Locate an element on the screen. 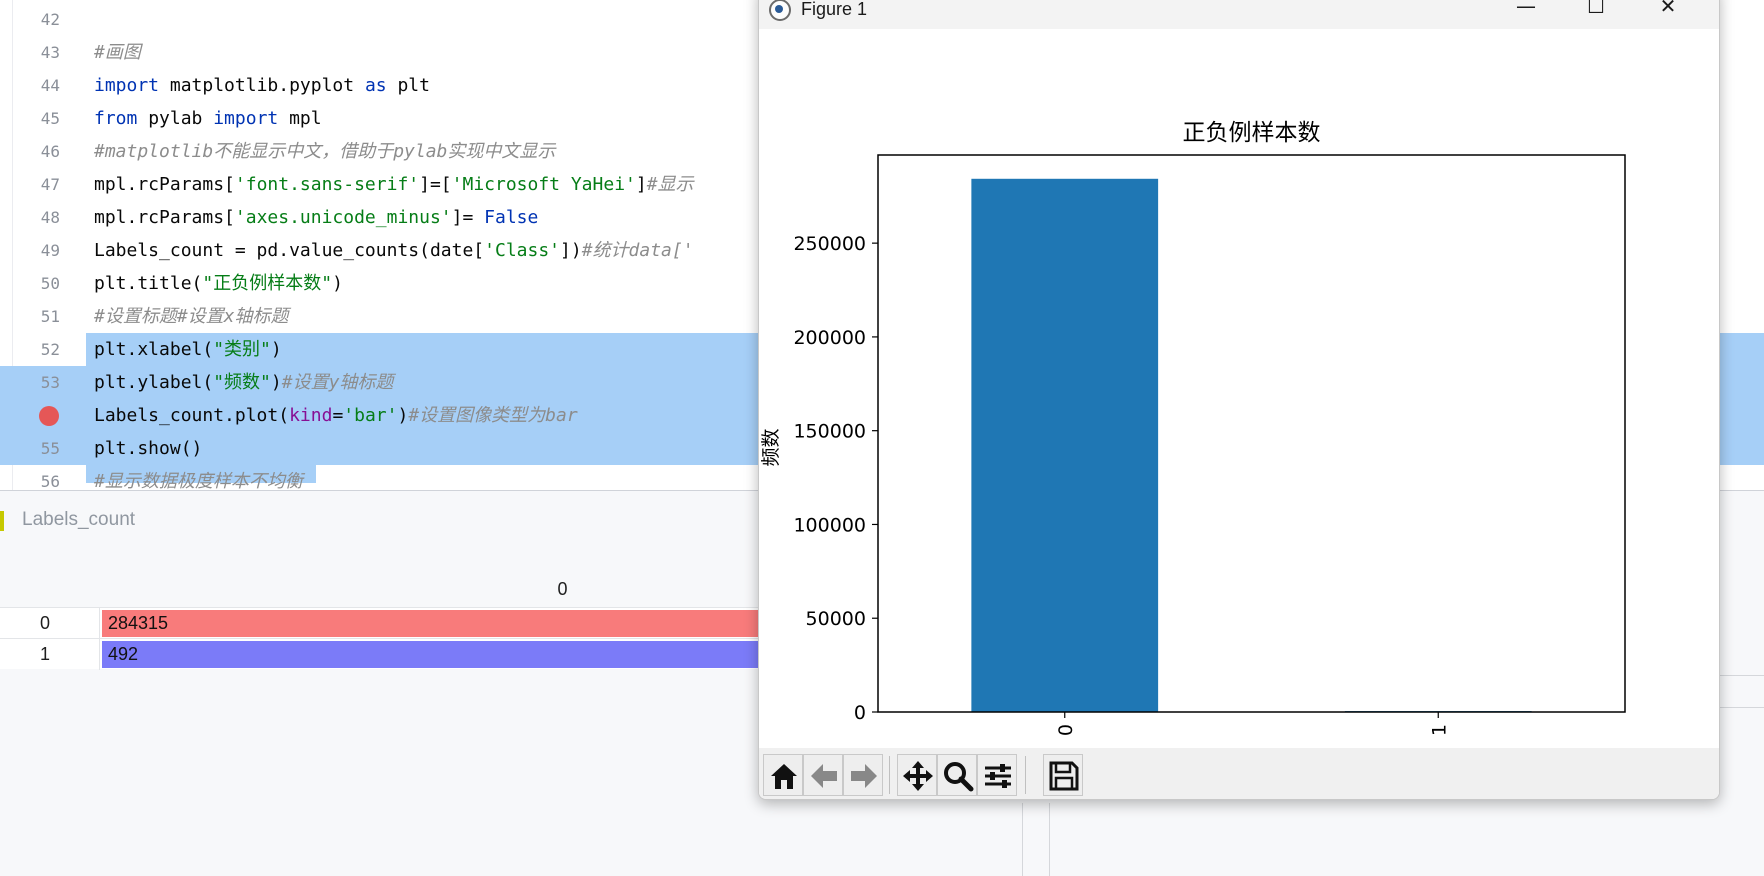 The height and width of the screenshot is (876, 1764). code-text: Labels_count.plot(kind='bar')#设置图像类型为bar is located at coordinates (336, 415).